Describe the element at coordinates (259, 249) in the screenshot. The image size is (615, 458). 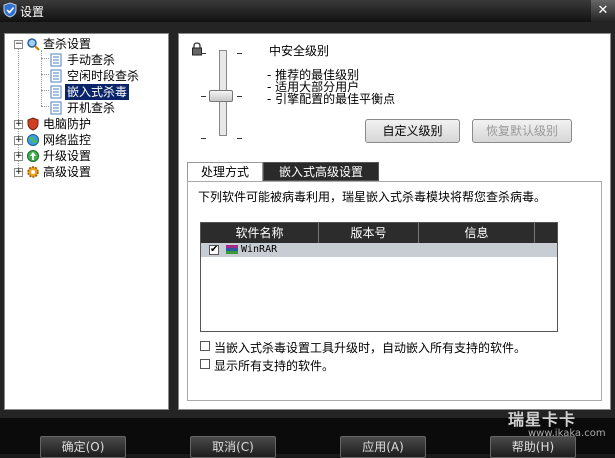
I see `software-name: WinRAR` at that location.